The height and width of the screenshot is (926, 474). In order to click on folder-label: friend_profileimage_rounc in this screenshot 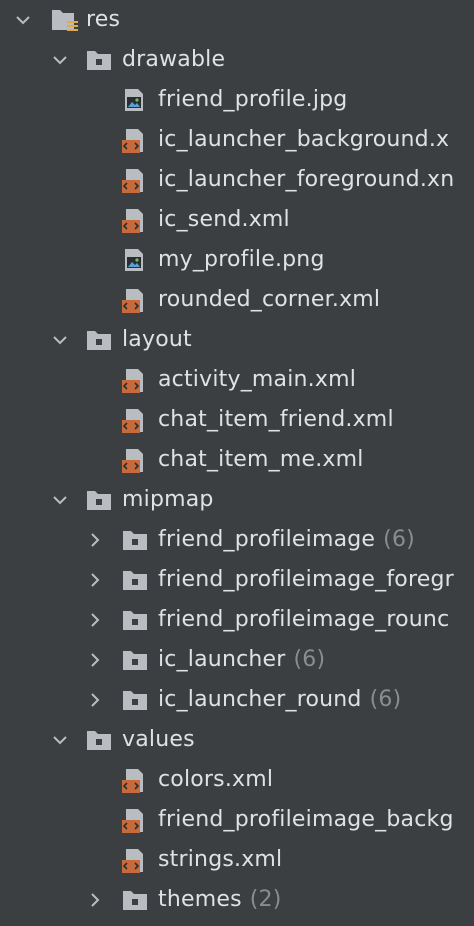, I will do `click(304, 619)`.